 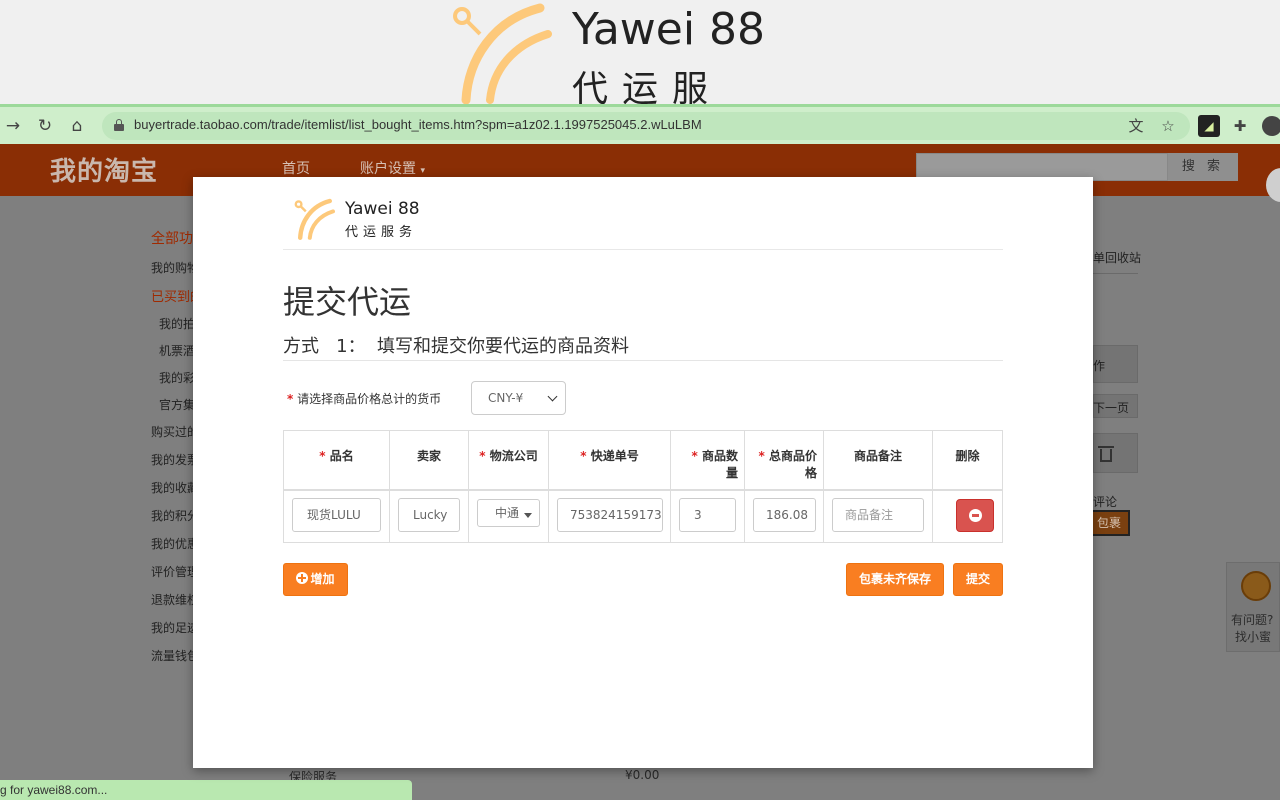 What do you see at coordinates (382, 209) in the screenshot?
I see `modal-brand: Yawei 88` at bounding box center [382, 209].